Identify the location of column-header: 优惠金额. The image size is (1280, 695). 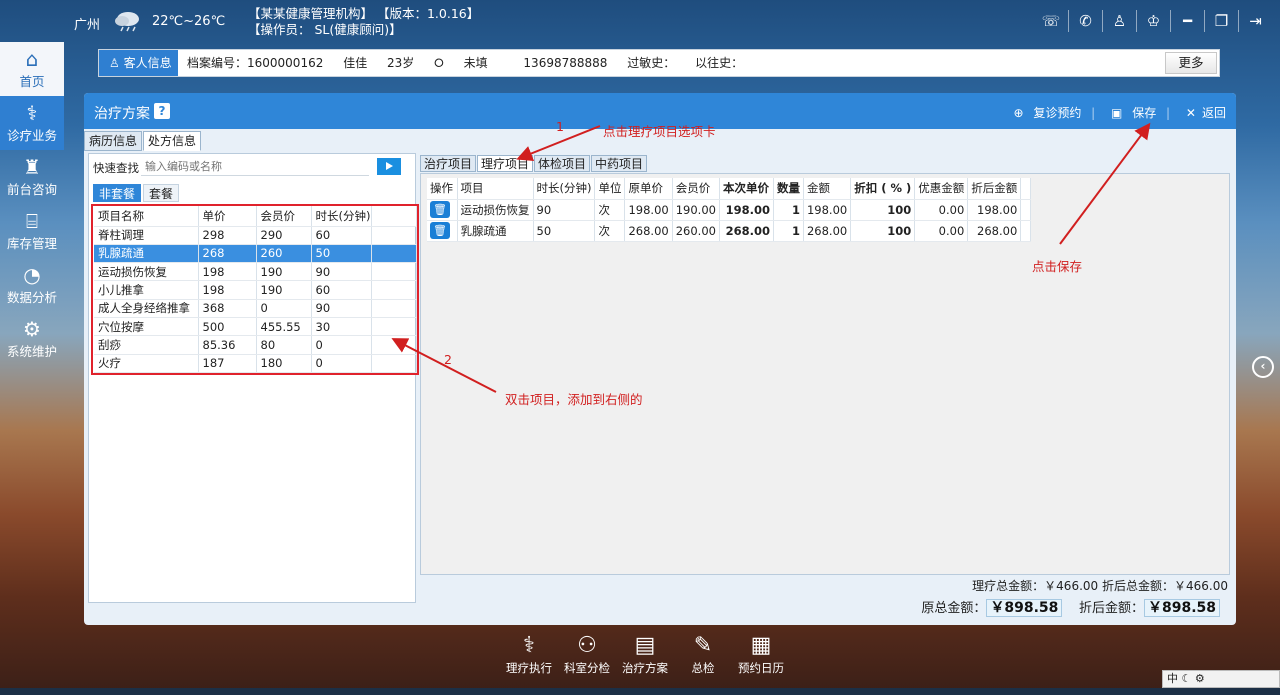
(941, 189).